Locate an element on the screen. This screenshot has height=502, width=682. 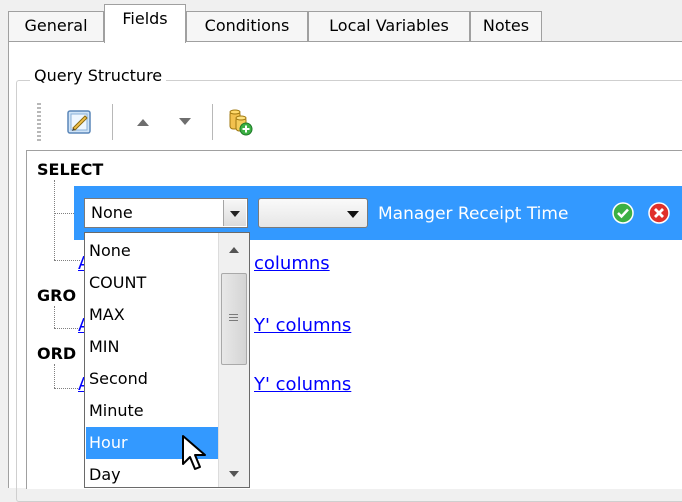
list-item: COUNT is located at coordinates (152, 283).